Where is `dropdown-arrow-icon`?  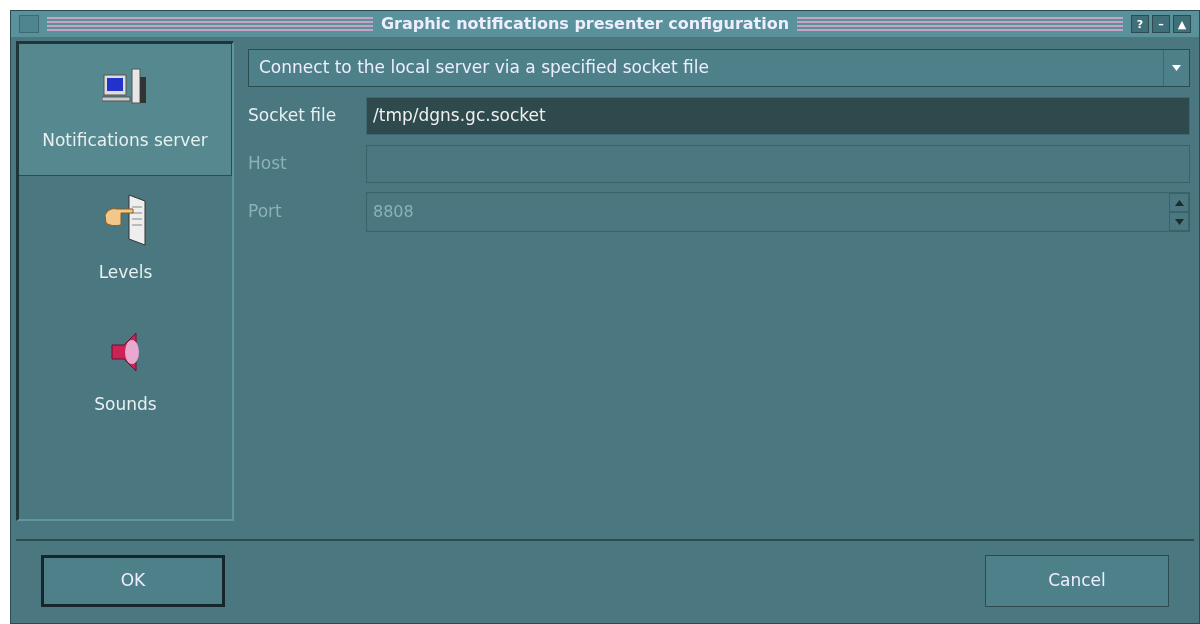 dropdown-arrow-icon is located at coordinates (1176, 68).